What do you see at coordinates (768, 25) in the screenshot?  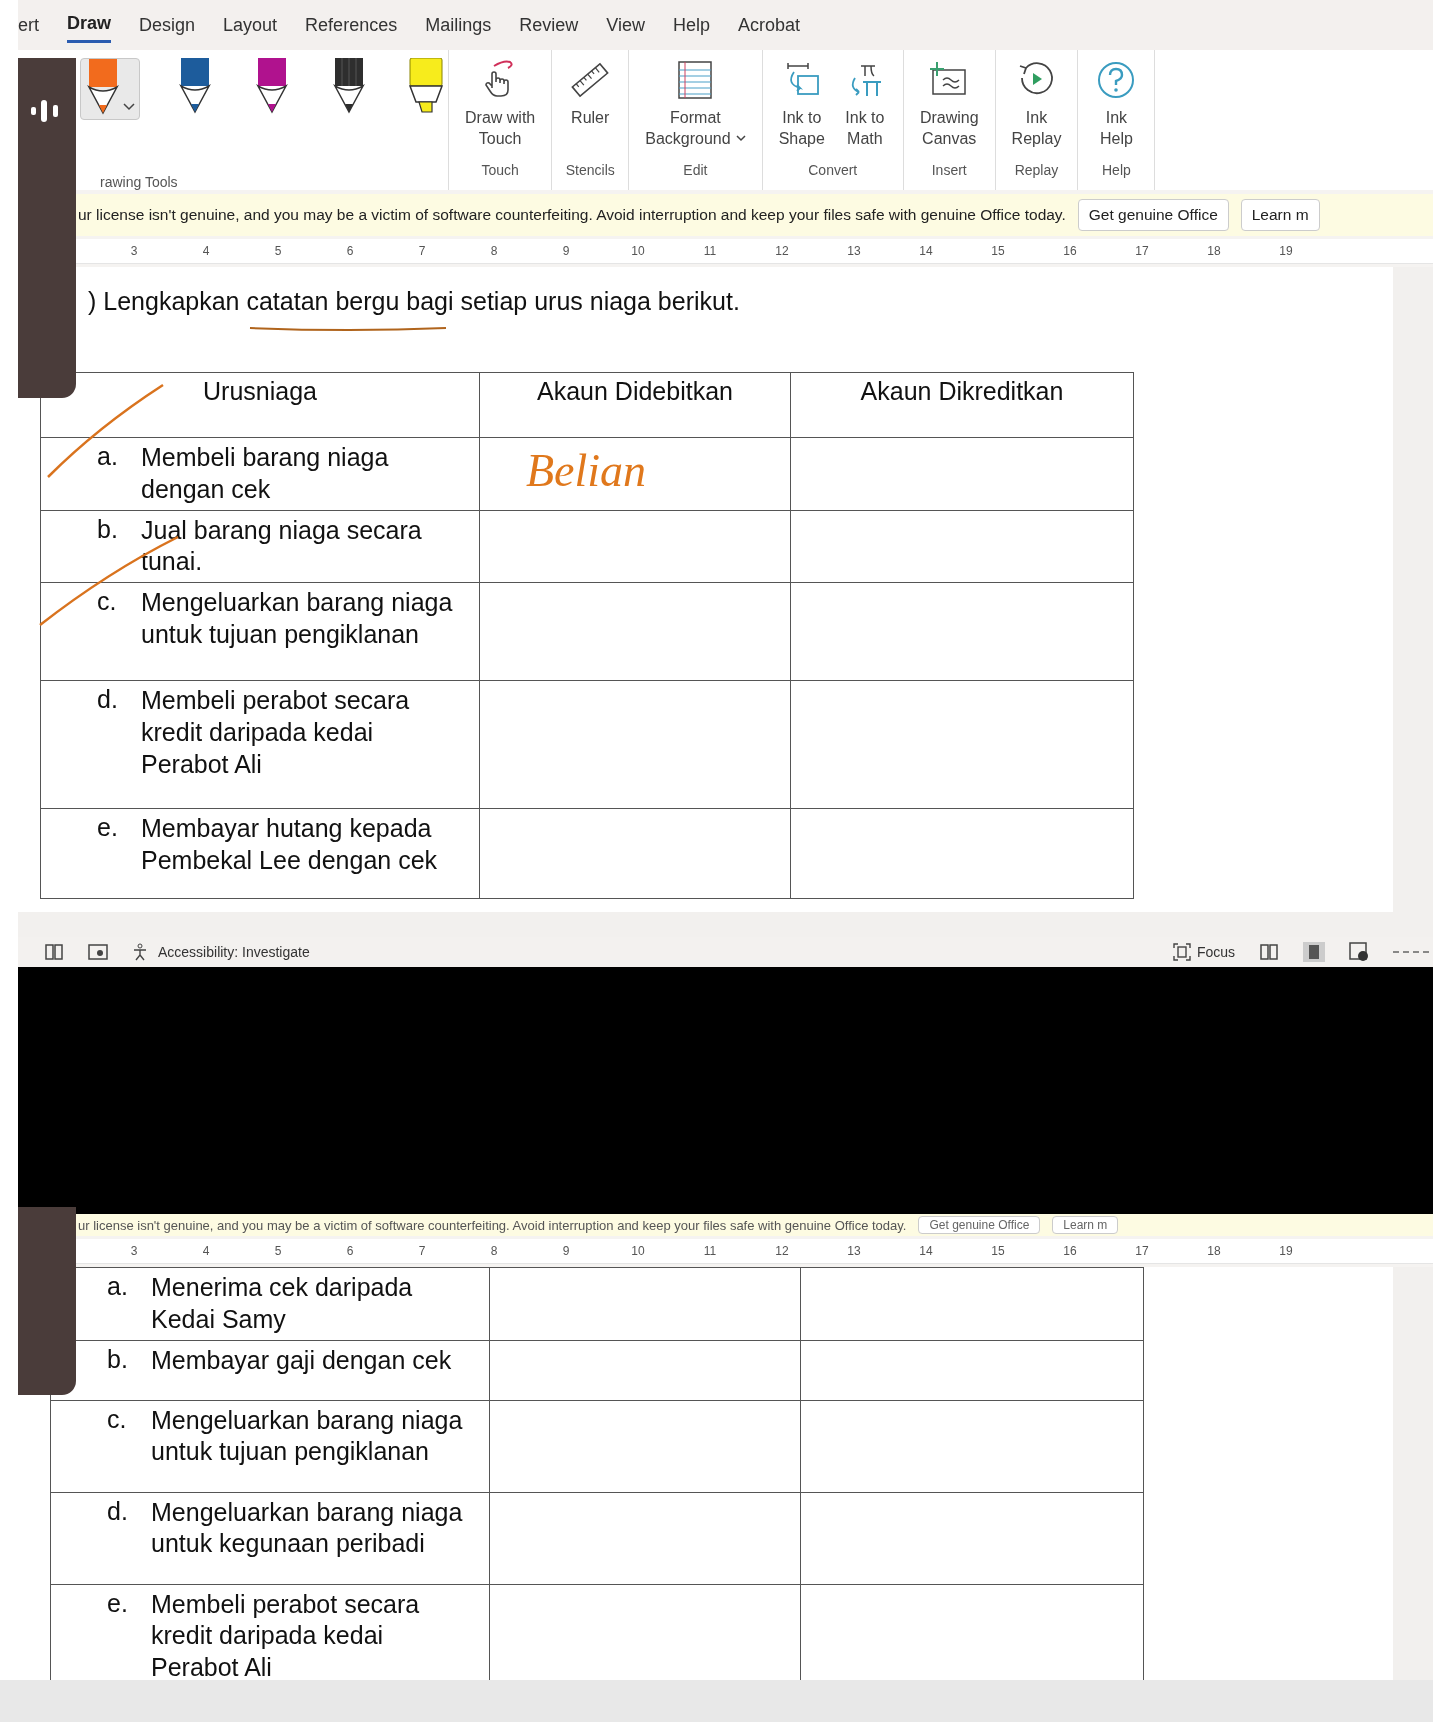 I see `menu-tab: Acrobat` at bounding box center [768, 25].